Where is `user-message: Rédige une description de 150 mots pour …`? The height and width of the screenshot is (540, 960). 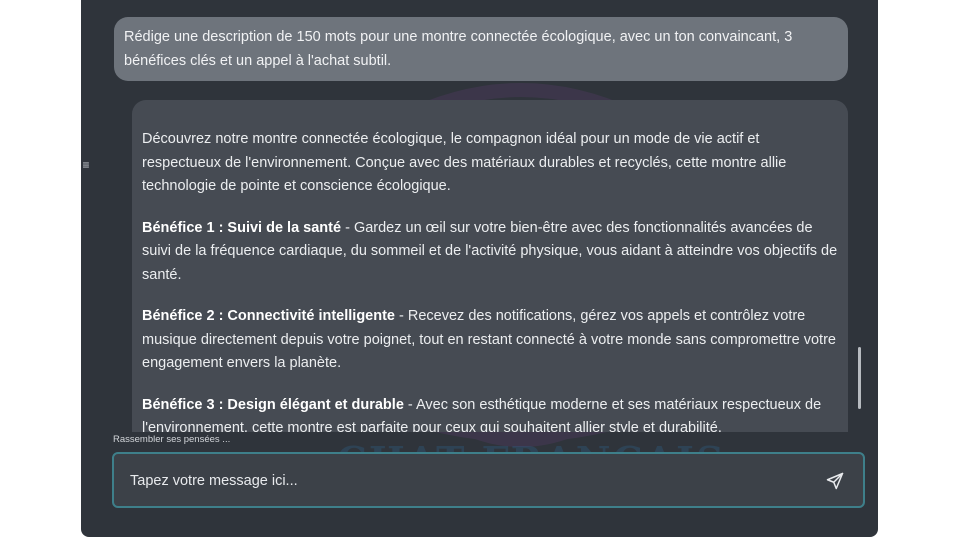 user-message: Rédige une description de 150 mots pour … is located at coordinates (481, 49).